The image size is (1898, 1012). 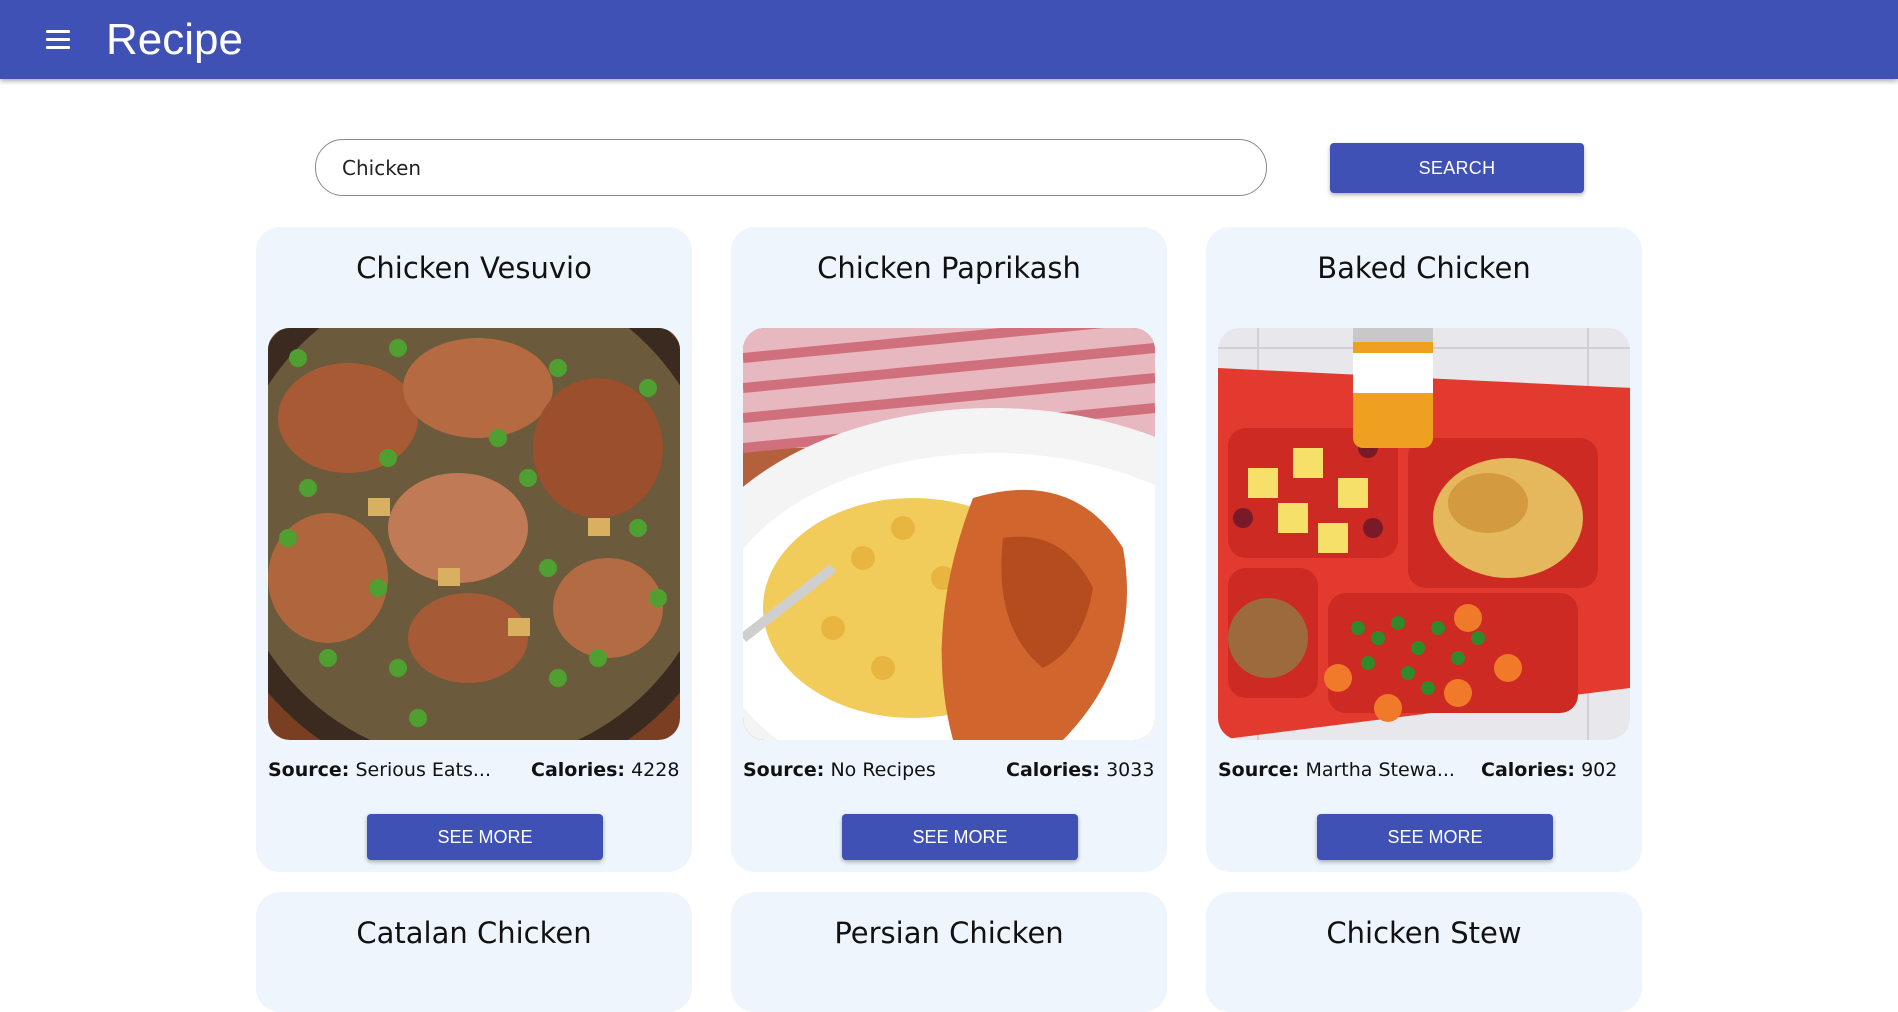 I want to click on app-bar: Recipe, so click(x=949, y=39).